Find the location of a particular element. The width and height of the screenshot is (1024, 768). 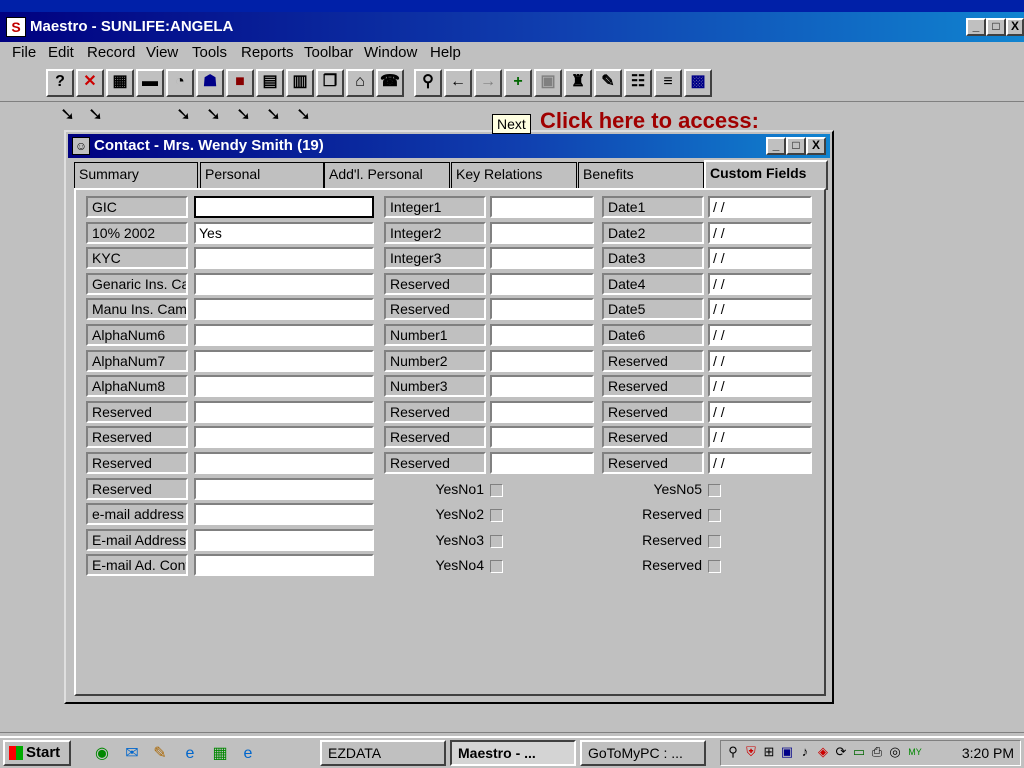

gauge-icon: ◔ is located at coordinates (180, 83).